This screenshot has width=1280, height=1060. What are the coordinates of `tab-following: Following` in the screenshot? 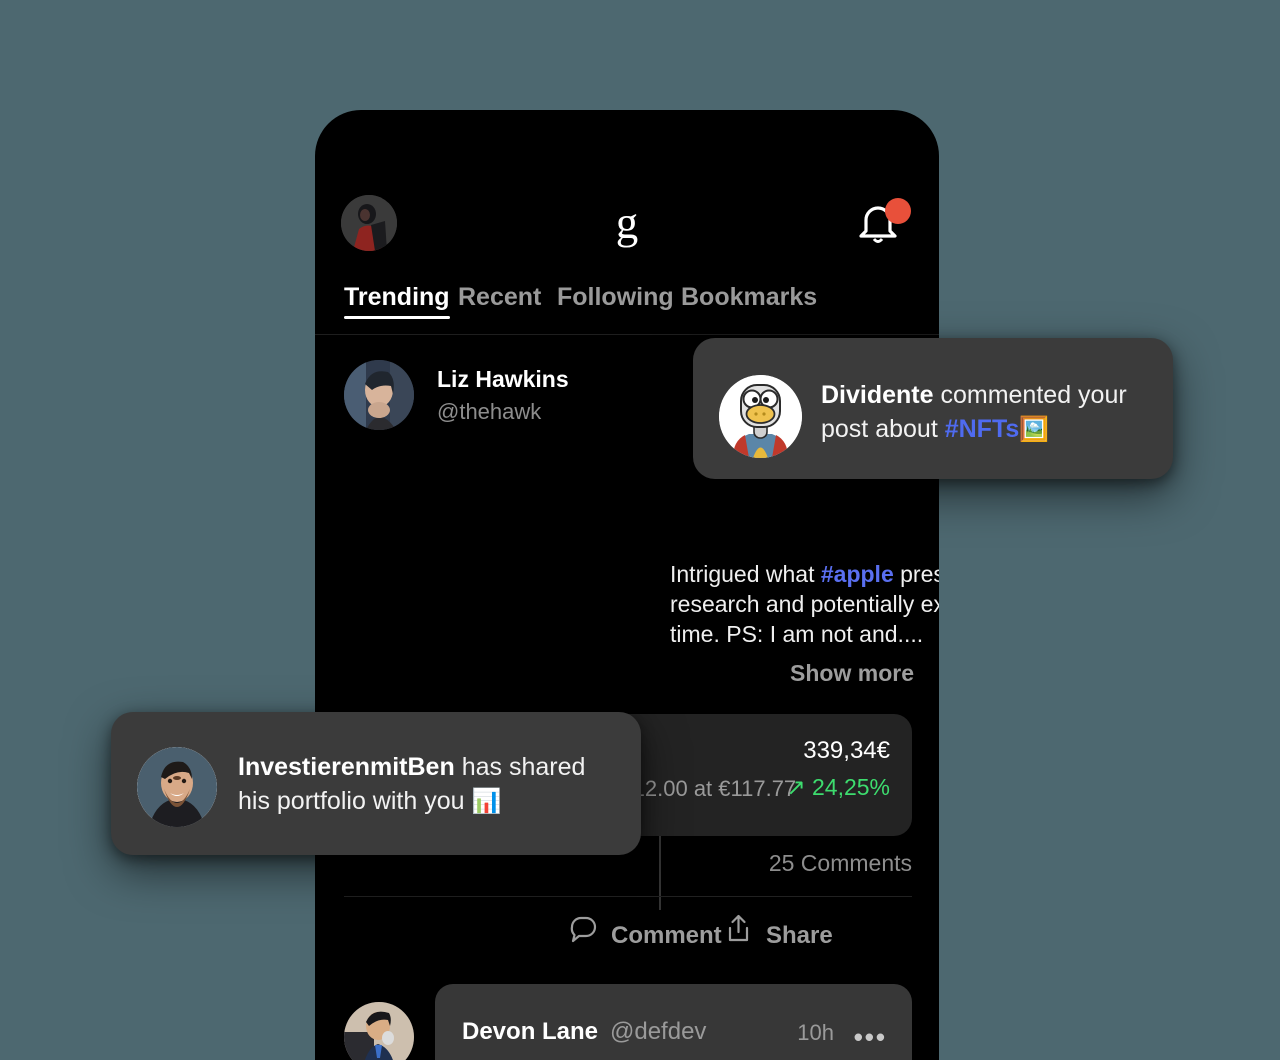 It's located at (615, 297).